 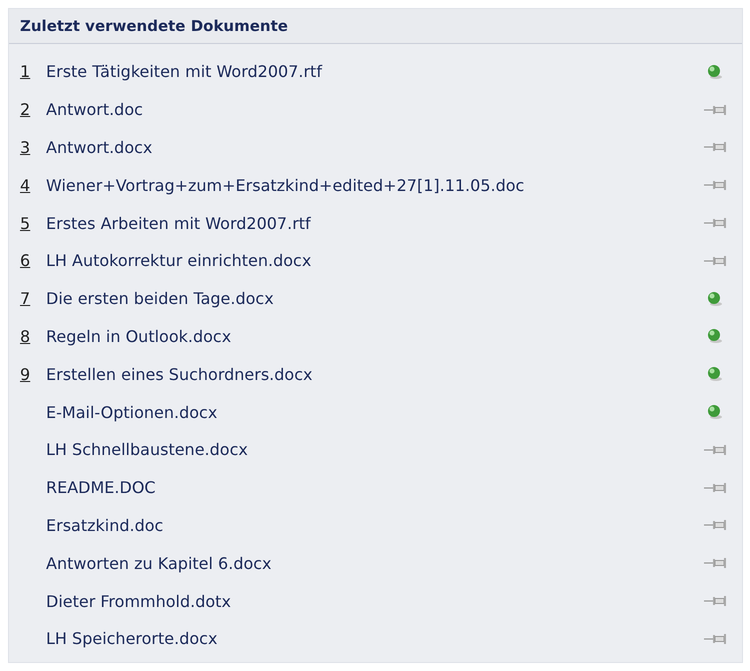 I want to click on document-link: Erstellen eines Suchordners.docx, so click(x=374, y=374).